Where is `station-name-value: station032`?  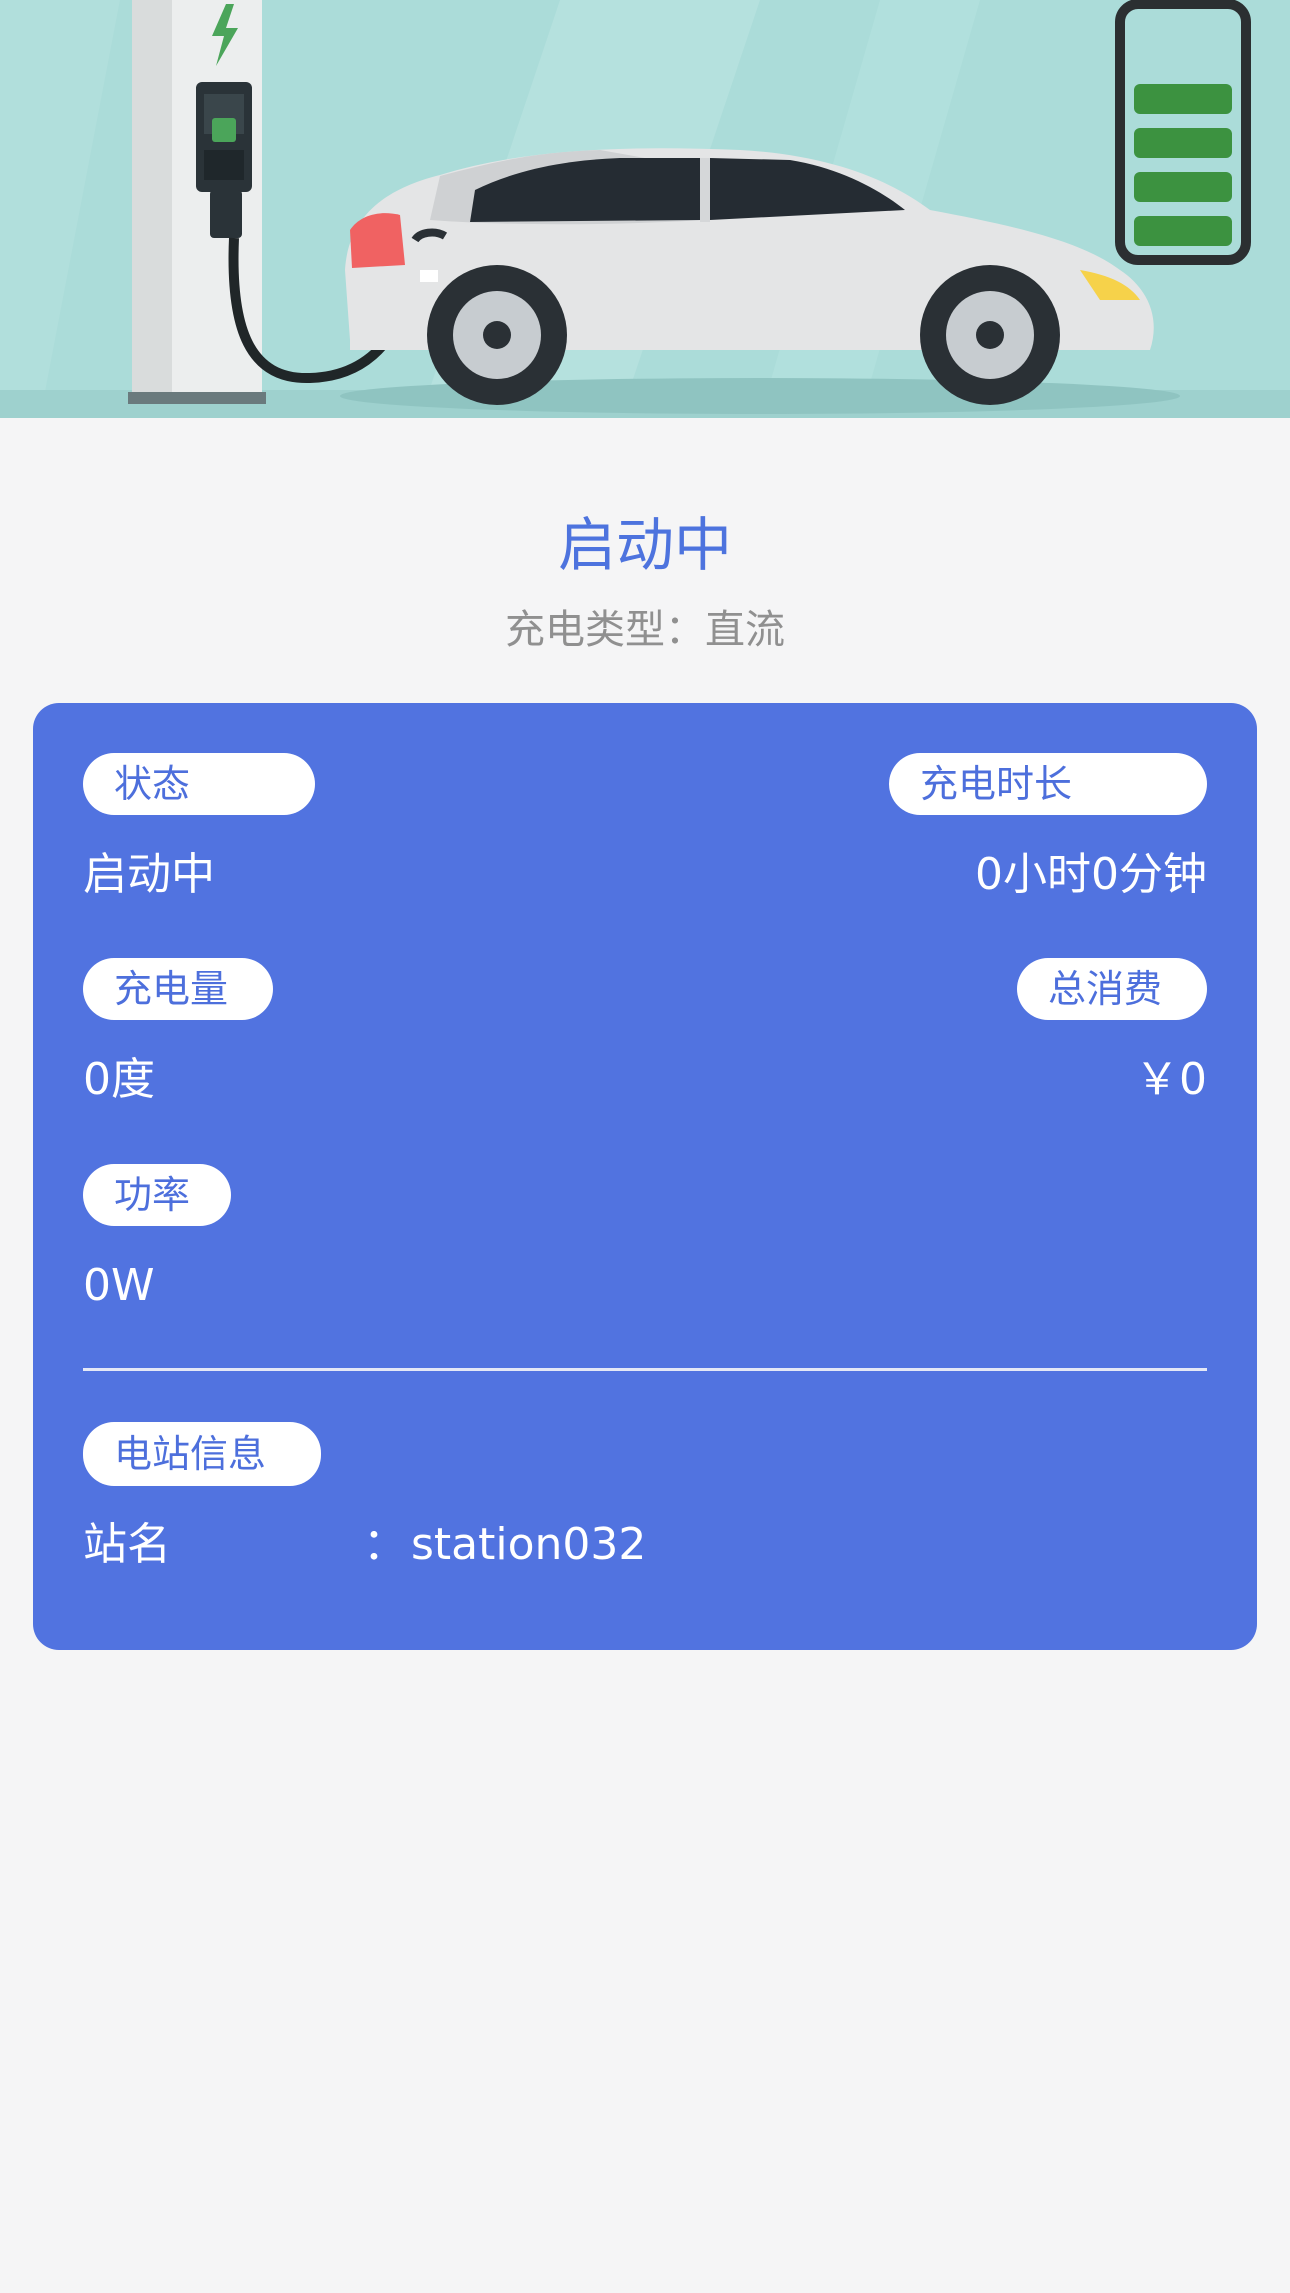 station-name-value: station032 is located at coordinates (529, 1544).